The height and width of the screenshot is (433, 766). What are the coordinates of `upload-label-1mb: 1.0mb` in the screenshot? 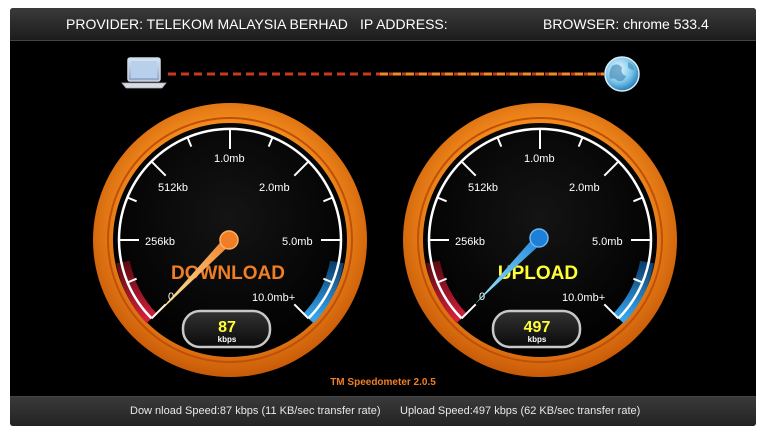 It's located at (539, 159).